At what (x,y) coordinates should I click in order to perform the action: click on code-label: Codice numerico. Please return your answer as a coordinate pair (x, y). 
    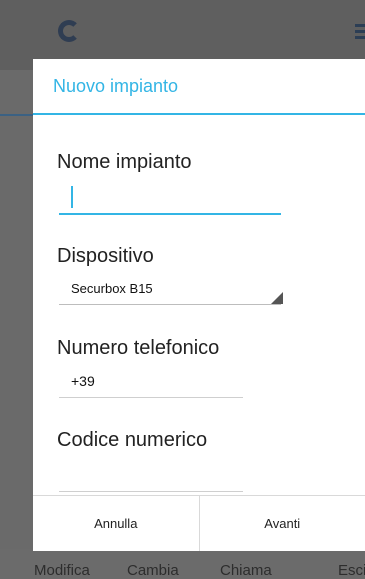
    Looking at the image, I should click on (132, 440).